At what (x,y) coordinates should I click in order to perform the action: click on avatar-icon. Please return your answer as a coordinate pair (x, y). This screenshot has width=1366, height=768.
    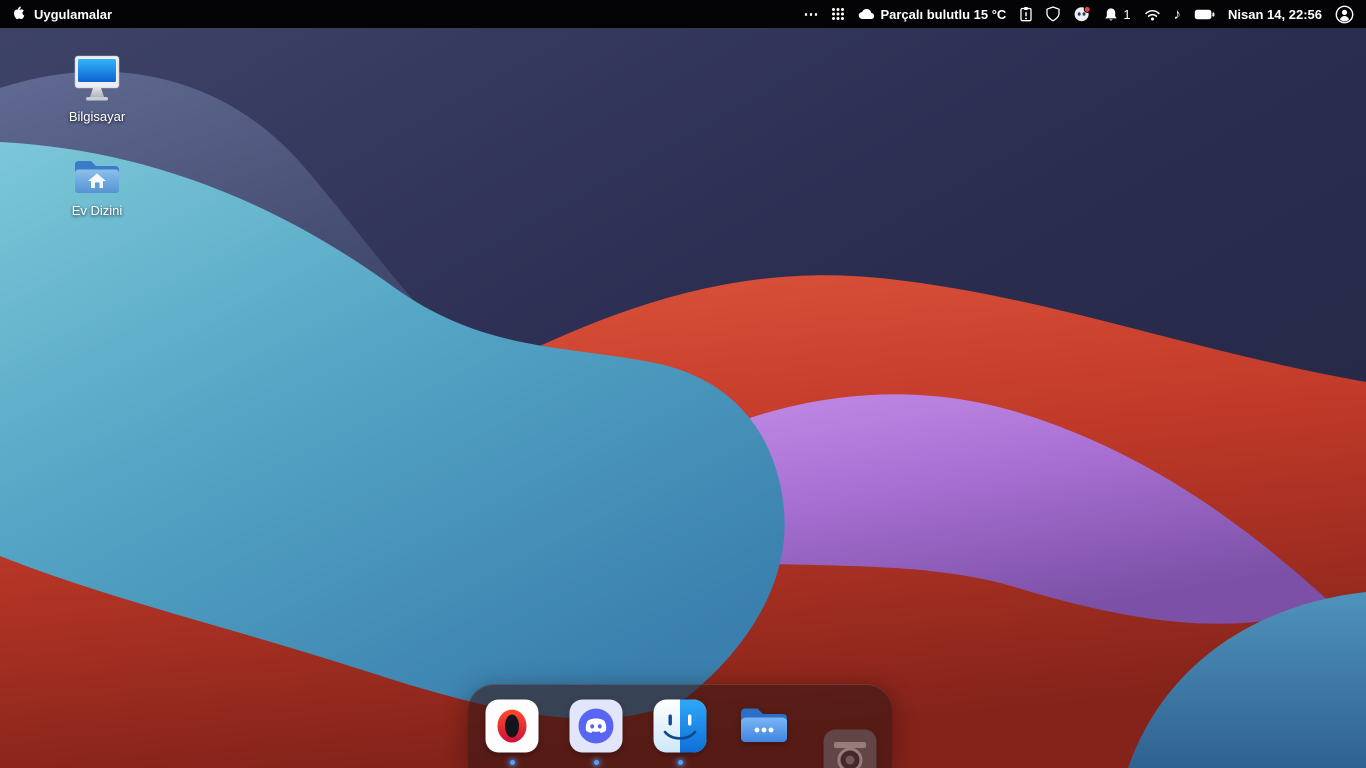
    Looking at the image, I should click on (1344, 14).